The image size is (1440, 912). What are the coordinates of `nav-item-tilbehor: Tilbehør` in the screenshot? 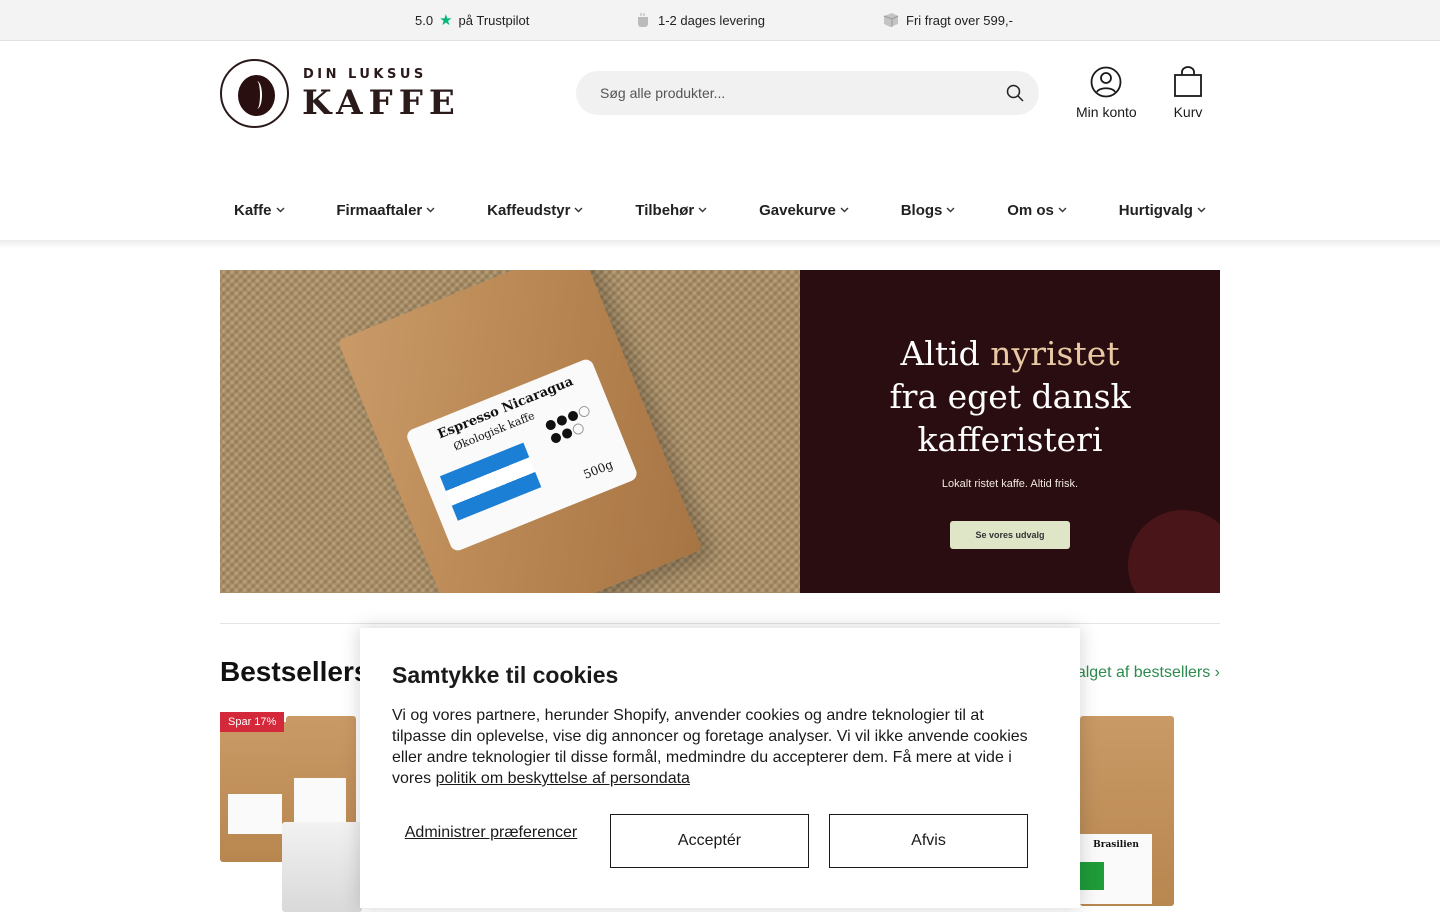 It's located at (671, 210).